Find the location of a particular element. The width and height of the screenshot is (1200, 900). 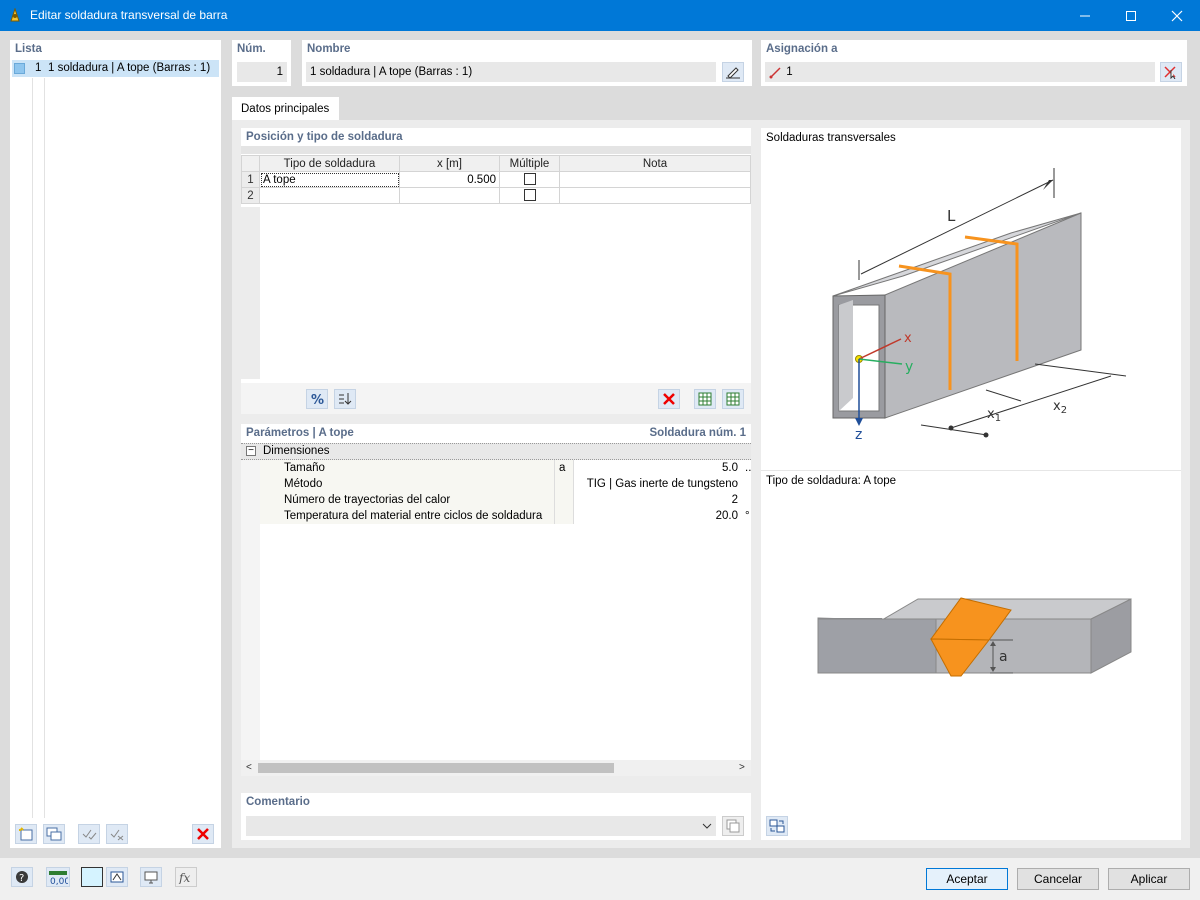

percent-button: % is located at coordinates (317, 399).